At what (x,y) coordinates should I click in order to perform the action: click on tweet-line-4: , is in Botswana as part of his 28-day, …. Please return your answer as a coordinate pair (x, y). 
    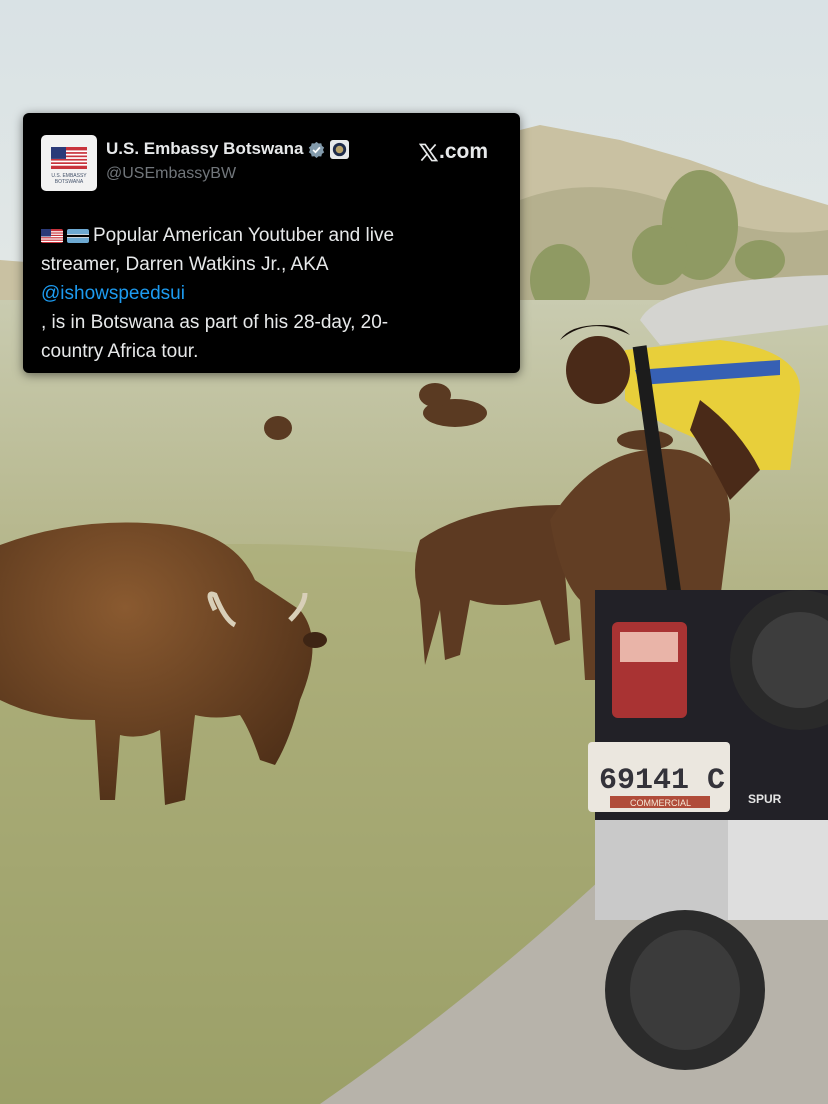
    Looking at the image, I should click on (215, 322).